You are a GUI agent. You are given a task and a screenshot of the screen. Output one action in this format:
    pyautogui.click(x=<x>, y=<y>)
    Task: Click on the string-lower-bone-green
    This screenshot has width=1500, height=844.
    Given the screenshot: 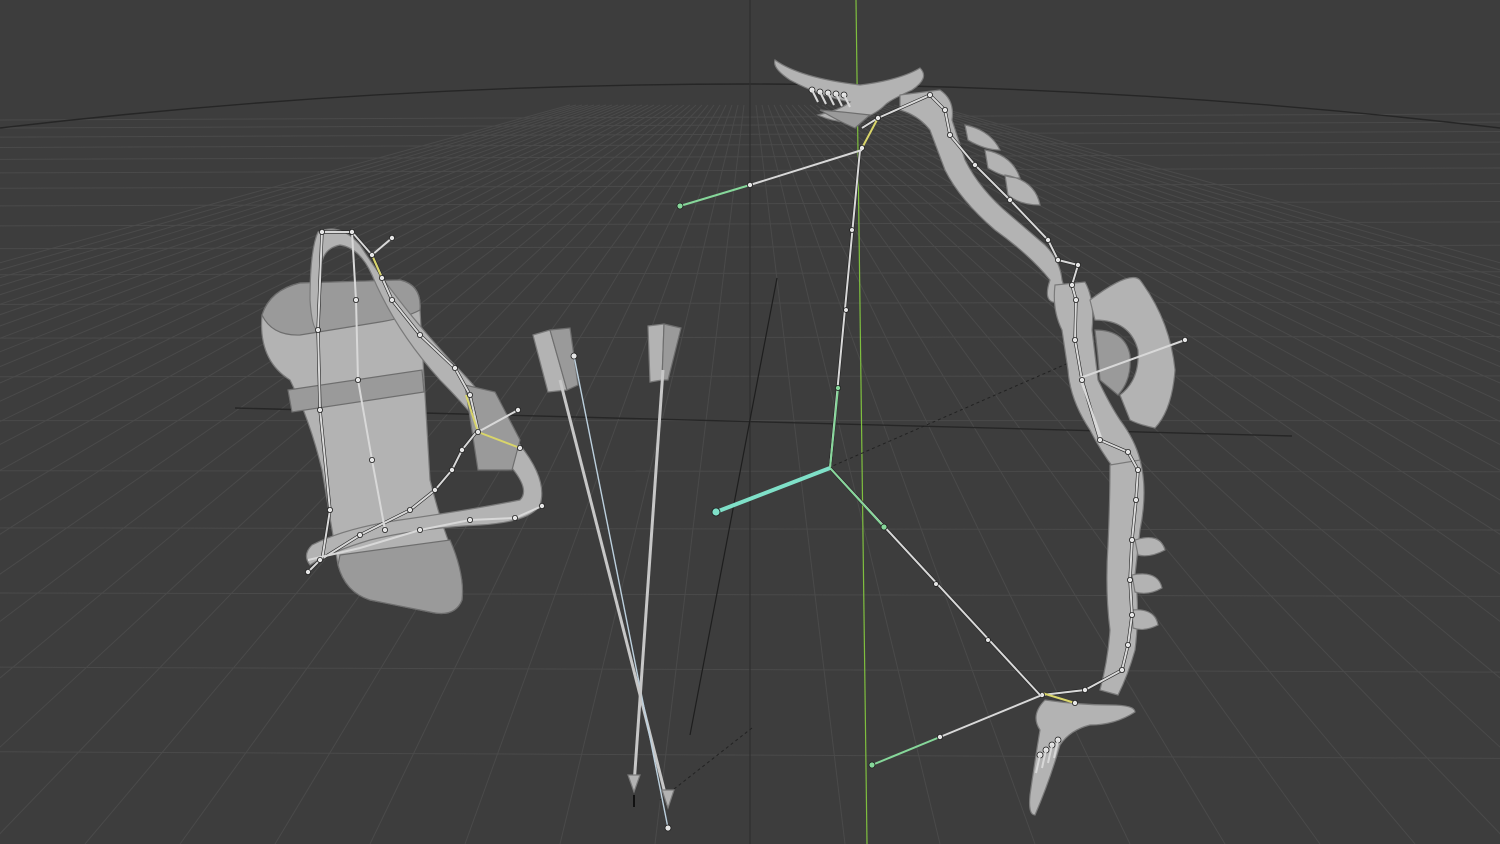 What is the action you would take?
    pyautogui.click(x=857, y=497)
    